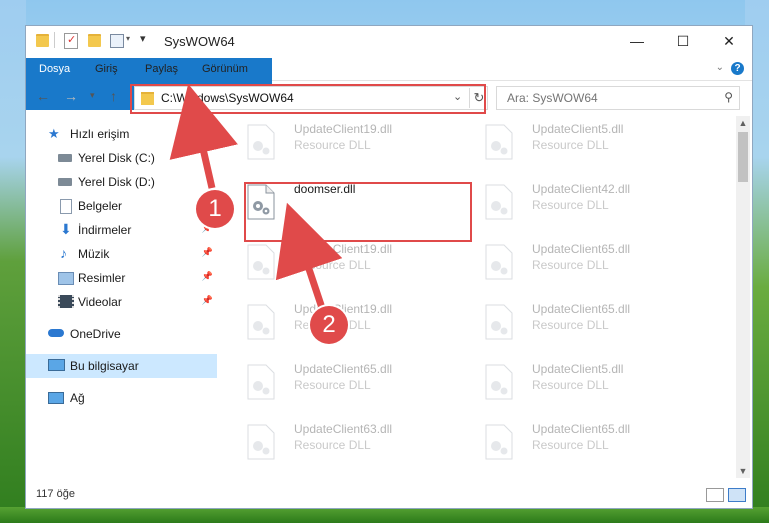 This screenshot has width=769, height=523. Describe the element at coordinates (329, 325) in the screenshot. I see `step-badge-2: 2` at that location.